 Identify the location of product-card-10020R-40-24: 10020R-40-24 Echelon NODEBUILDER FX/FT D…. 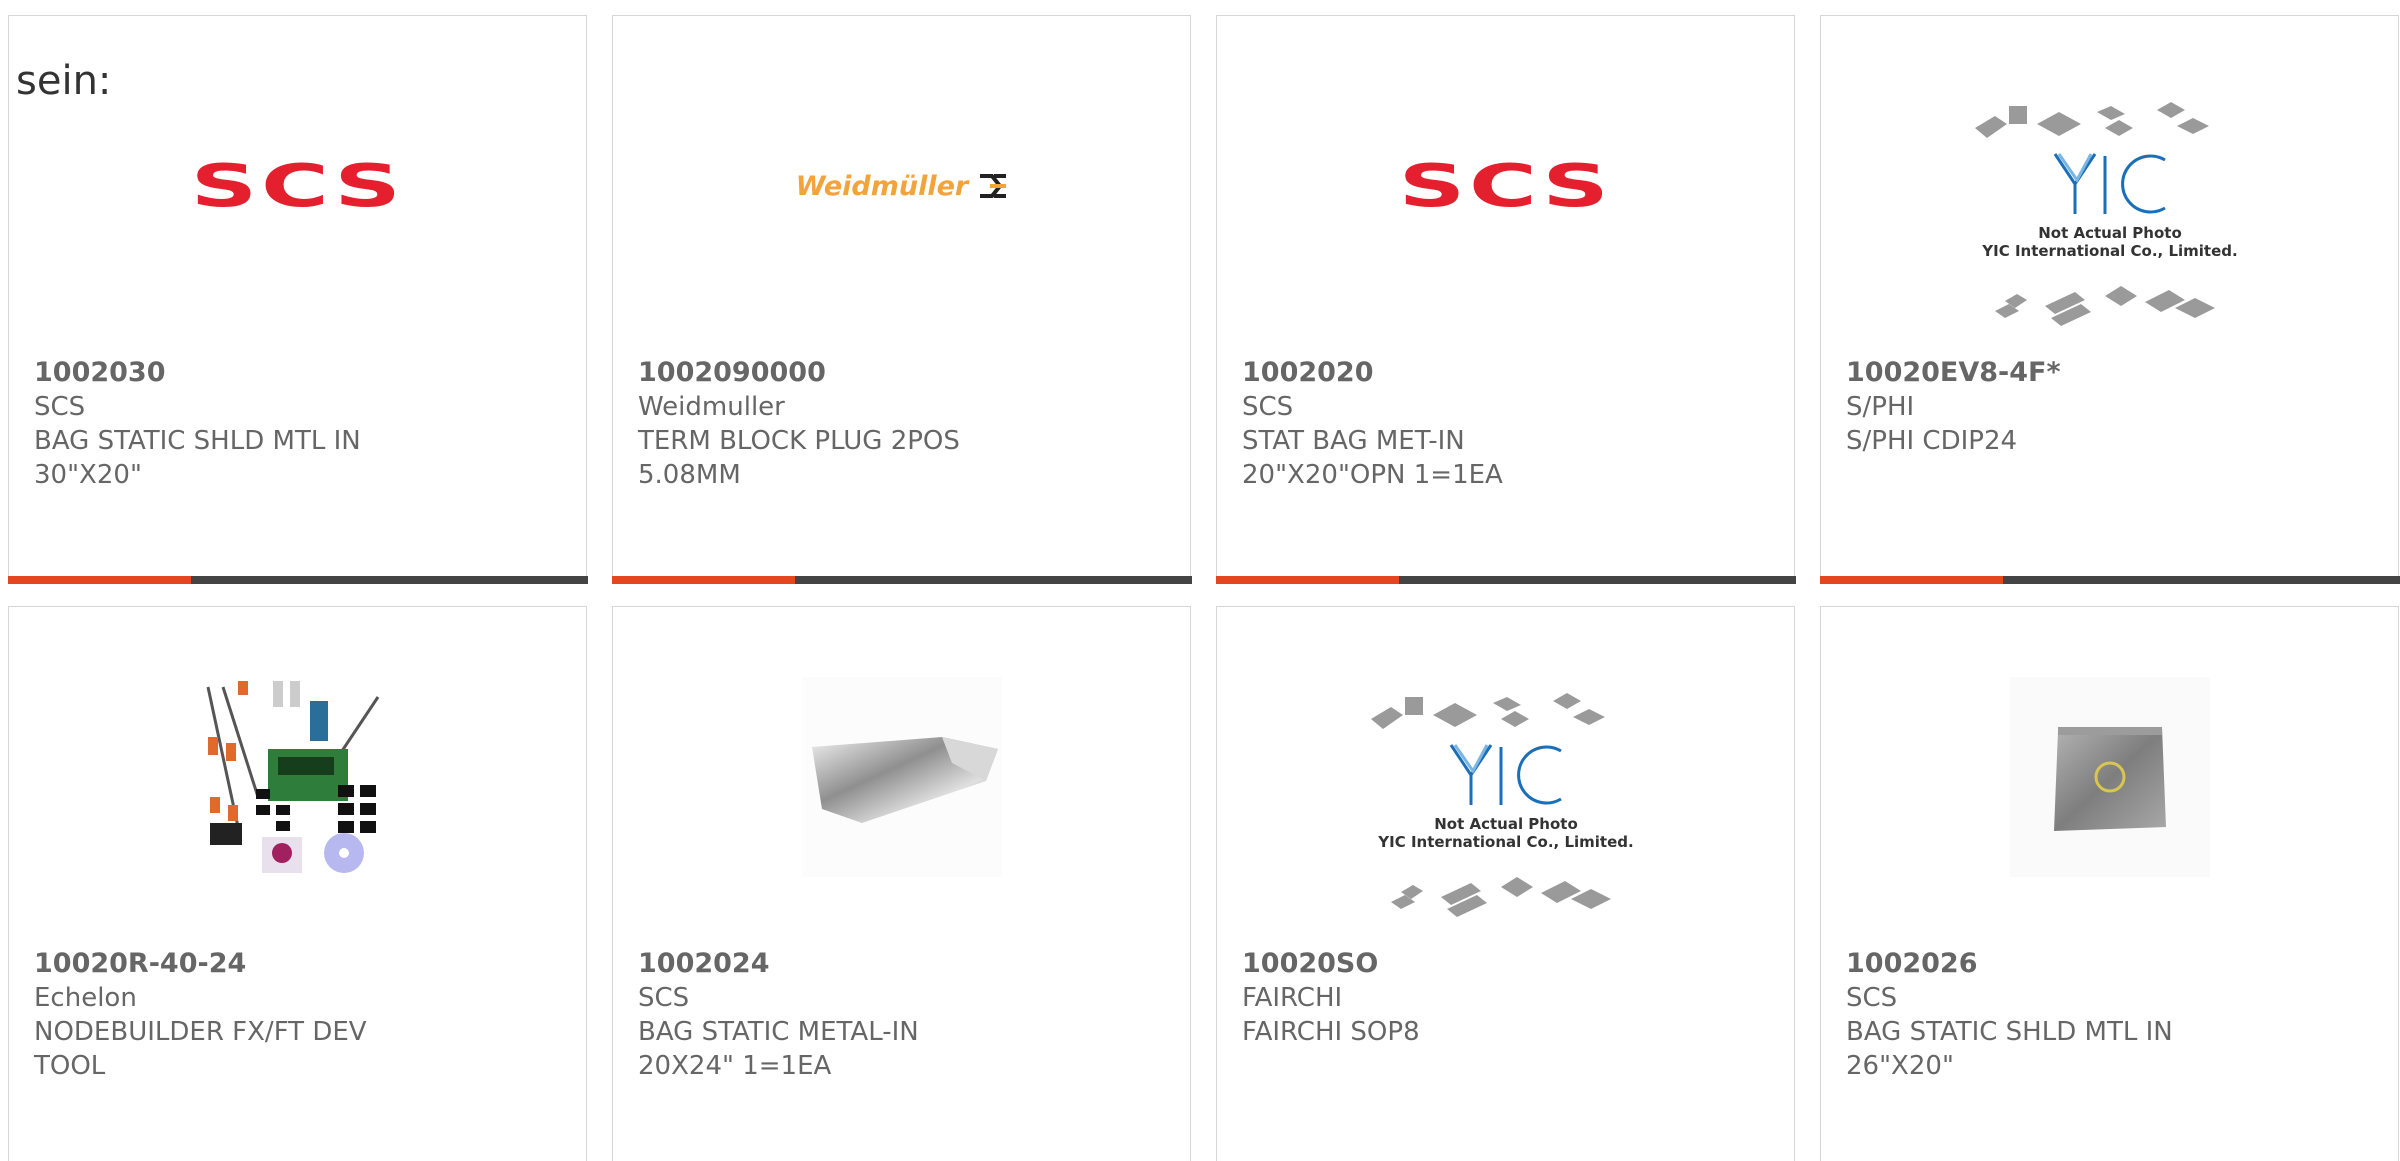
(297, 883).